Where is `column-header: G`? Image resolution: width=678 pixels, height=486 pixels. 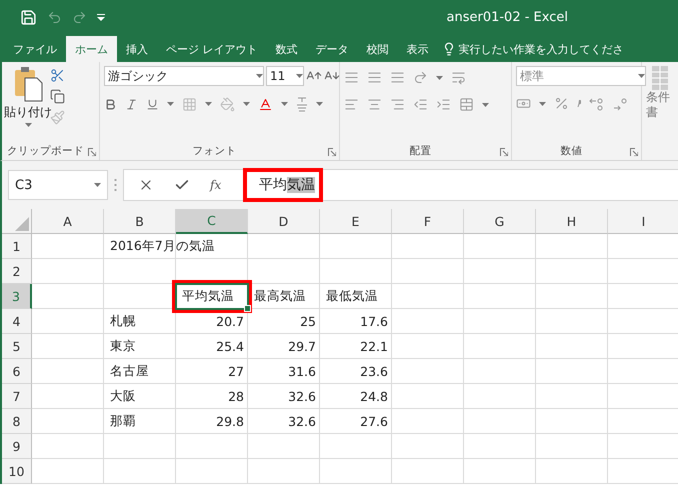
column-header: G is located at coordinates (500, 221).